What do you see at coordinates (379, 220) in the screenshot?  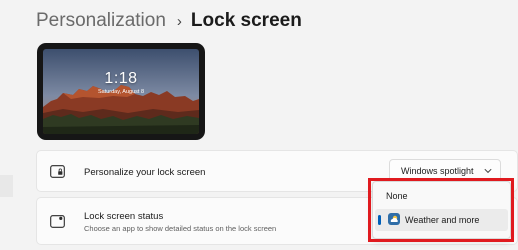 I see `selection-indicator` at bounding box center [379, 220].